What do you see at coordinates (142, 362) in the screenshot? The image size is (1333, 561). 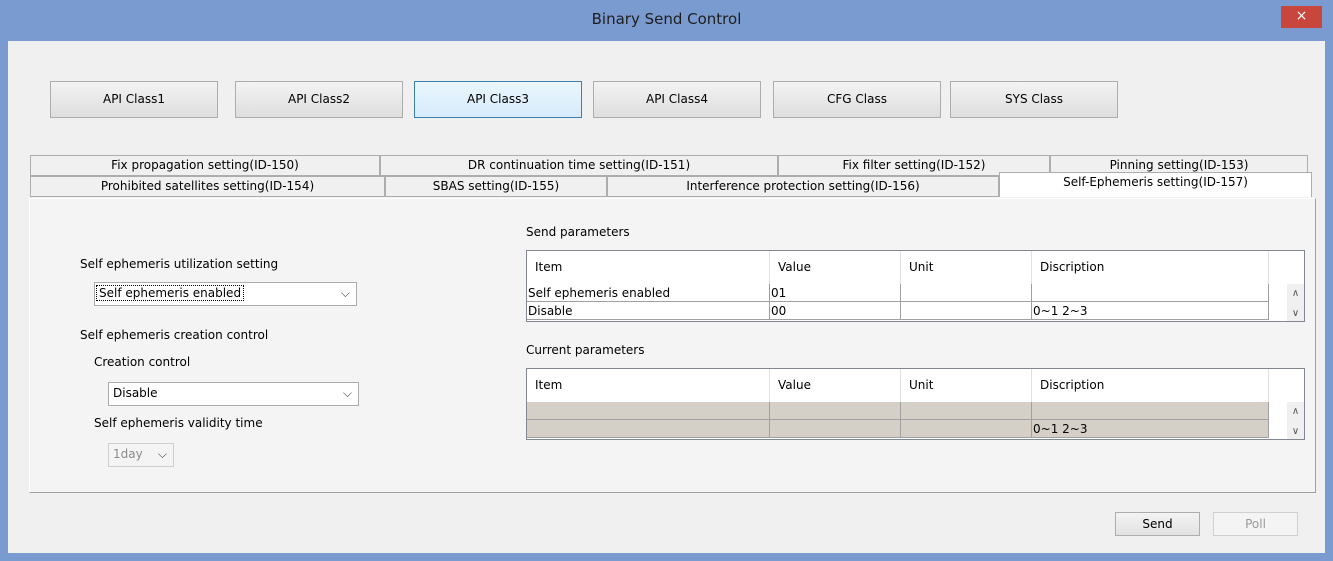 I see `creation-control-label: Creation control` at bounding box center [142, 362].